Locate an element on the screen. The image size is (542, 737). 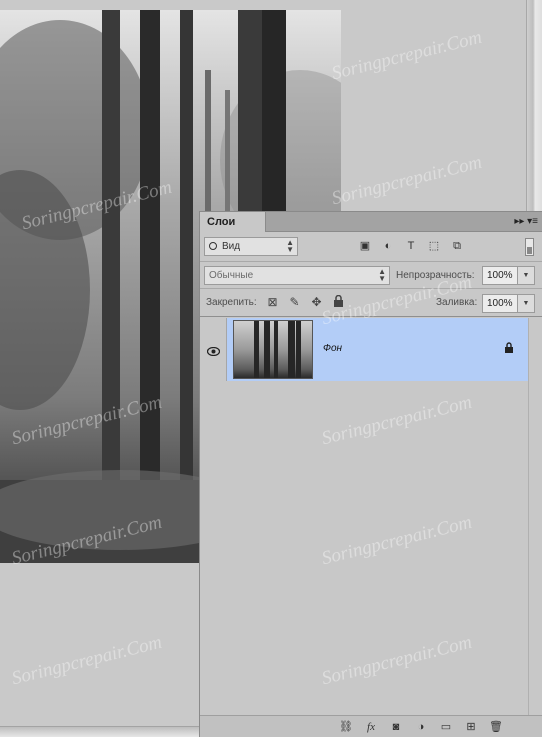
blend-mode-dropdown: Обычные ▲ ▼ is located at coordinates (297, 275).